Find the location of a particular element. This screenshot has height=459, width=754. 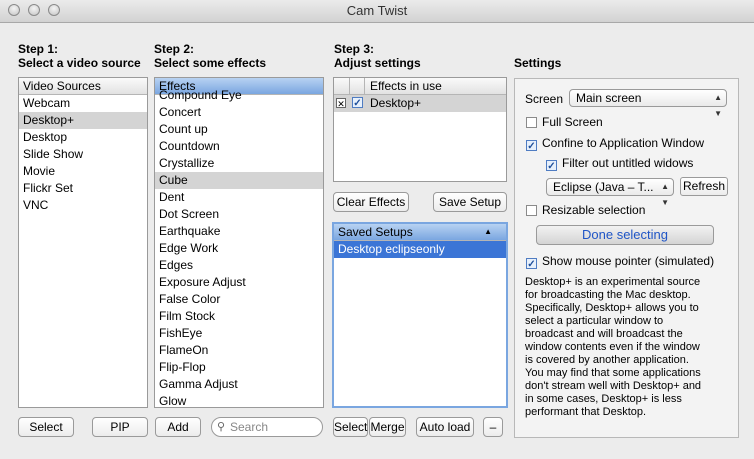

resizable-option: Resizable selection is located at coordinates (585, 210).